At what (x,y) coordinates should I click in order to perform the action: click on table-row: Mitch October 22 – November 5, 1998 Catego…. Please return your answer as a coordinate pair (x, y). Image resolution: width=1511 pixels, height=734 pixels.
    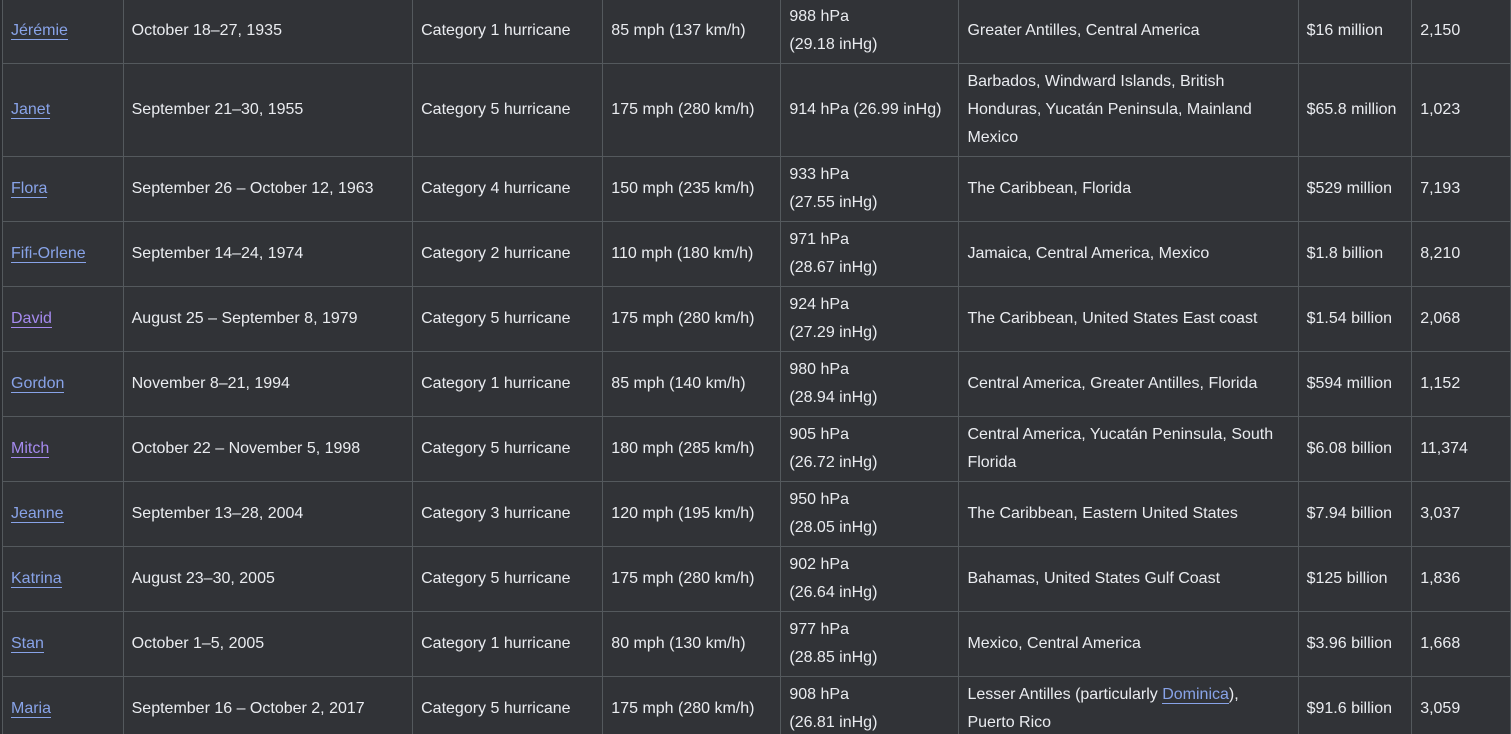
    Looking at the image, I should click on (756, 449).